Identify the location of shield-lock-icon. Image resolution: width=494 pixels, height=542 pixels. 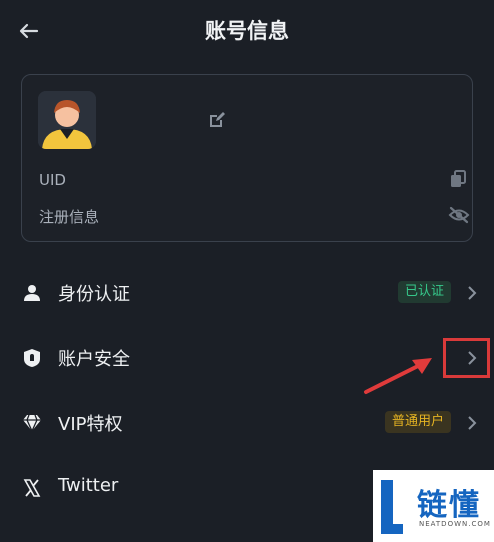
(32, 358).